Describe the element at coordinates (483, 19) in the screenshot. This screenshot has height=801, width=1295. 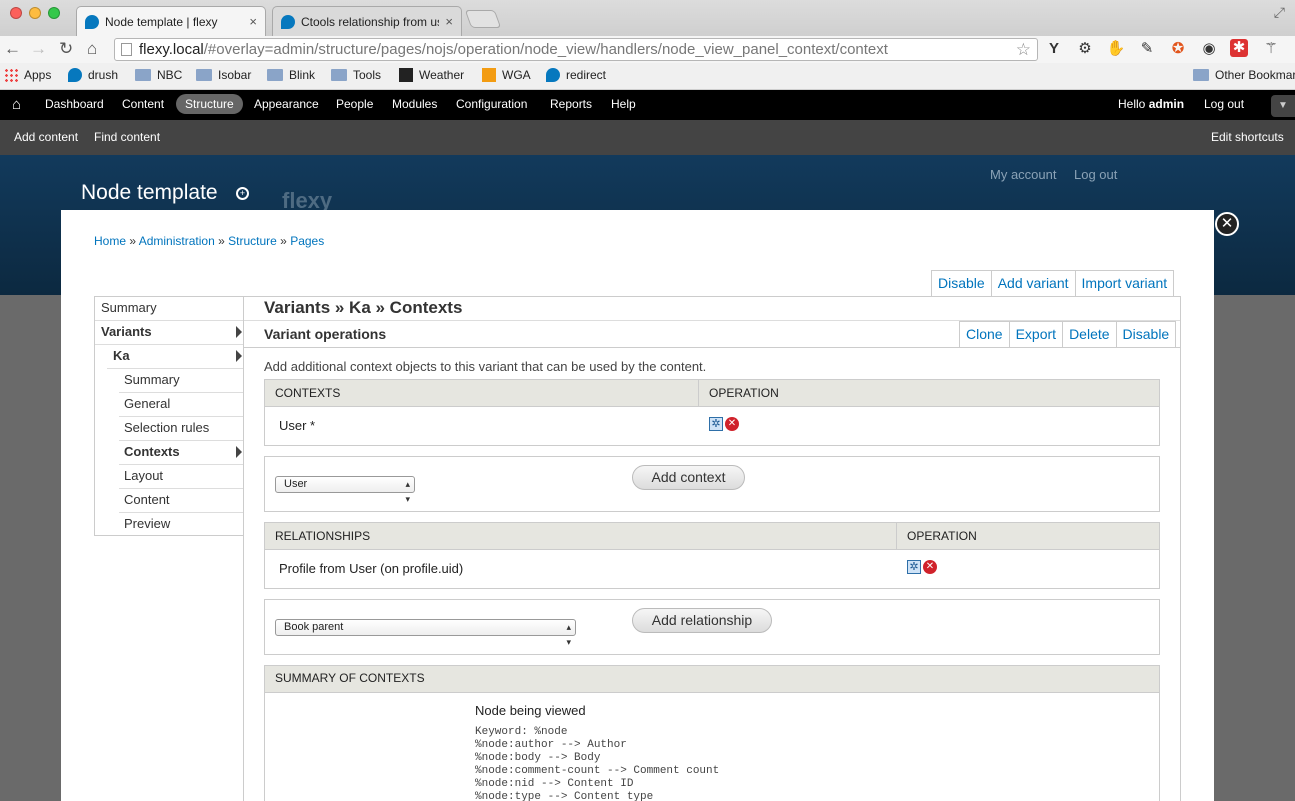
I see `new-tab-button` at that location.